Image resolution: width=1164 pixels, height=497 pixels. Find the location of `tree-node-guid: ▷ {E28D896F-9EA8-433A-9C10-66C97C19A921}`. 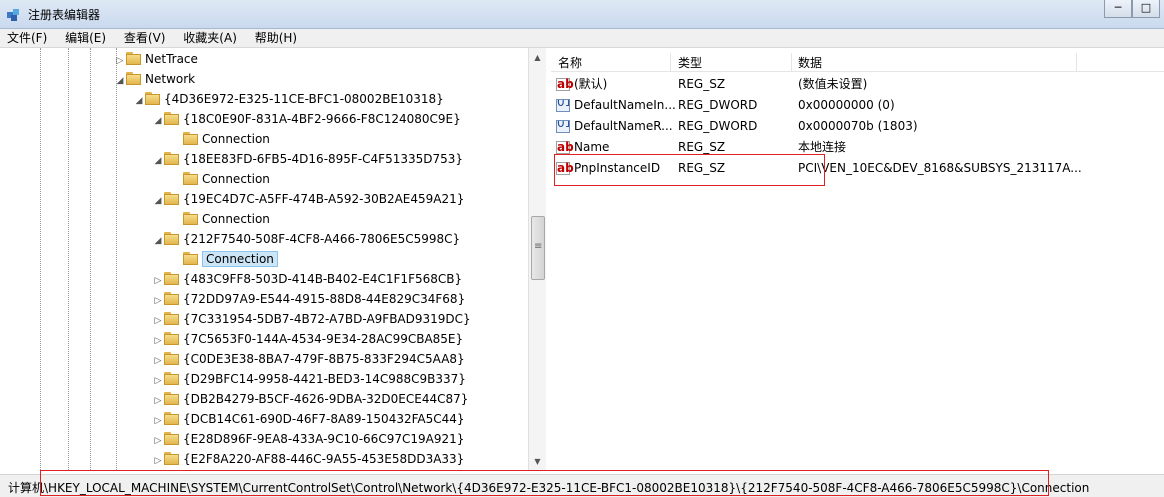

tree-node-guid: ▷ {E28D896F-9EA8-433A-9C10-66C97C19A921} is located at coordinates (308, 439).